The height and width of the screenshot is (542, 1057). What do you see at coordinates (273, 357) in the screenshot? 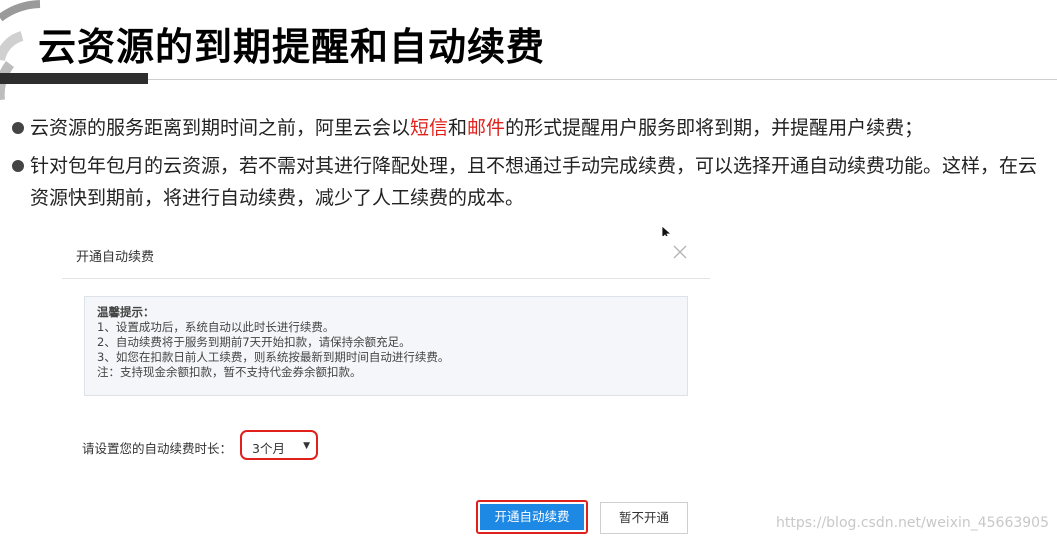
I see `tip-line: 3、如您在扣款日前人工续费，则系统按最新到期时间自动进行续费。` at bounding box center [273, 357].